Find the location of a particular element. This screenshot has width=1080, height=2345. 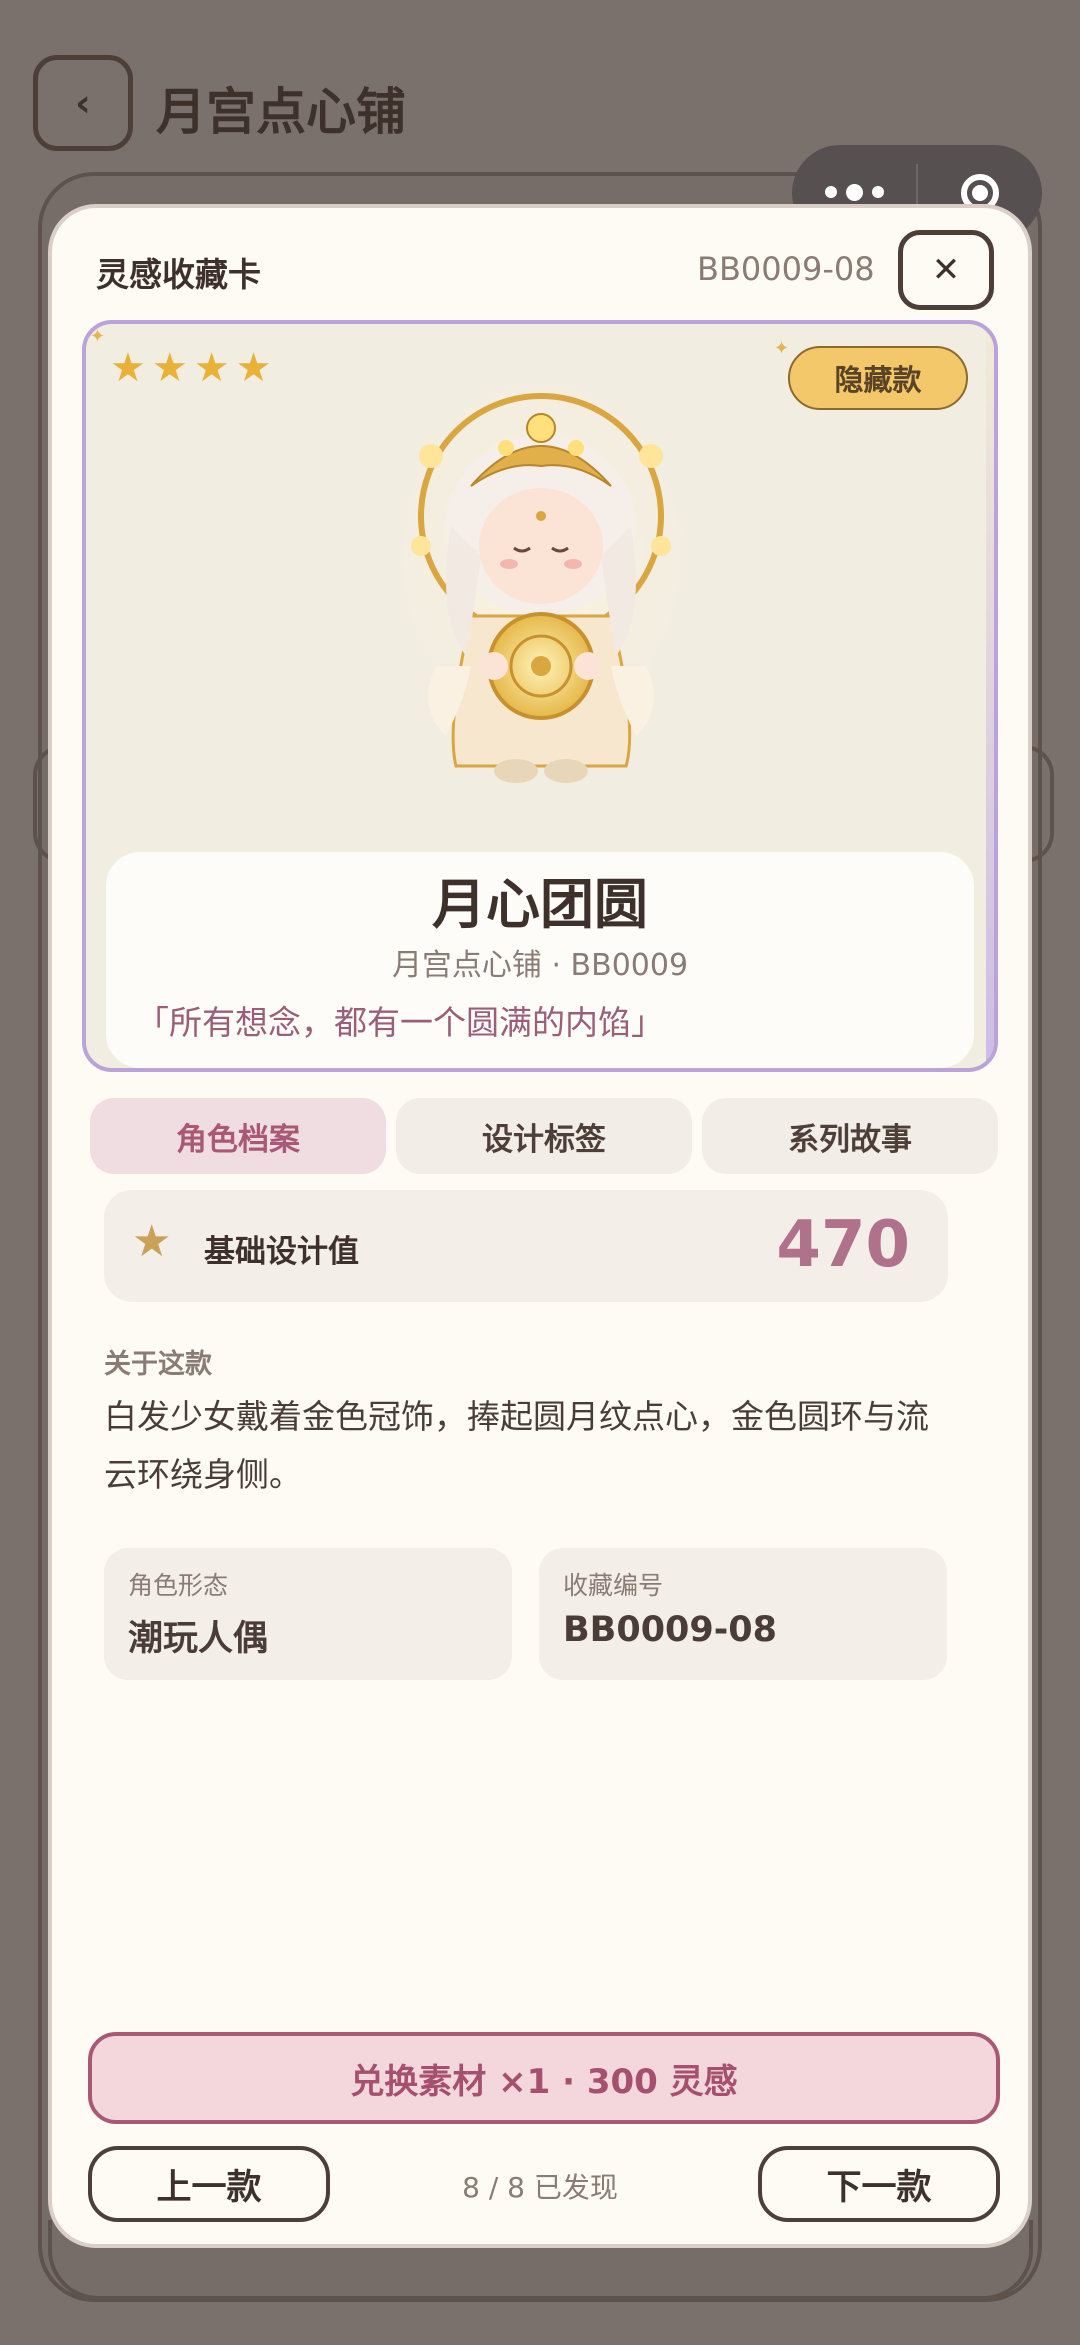

info-value: 潮玩人偶 is located at coordinates (198, 1639).